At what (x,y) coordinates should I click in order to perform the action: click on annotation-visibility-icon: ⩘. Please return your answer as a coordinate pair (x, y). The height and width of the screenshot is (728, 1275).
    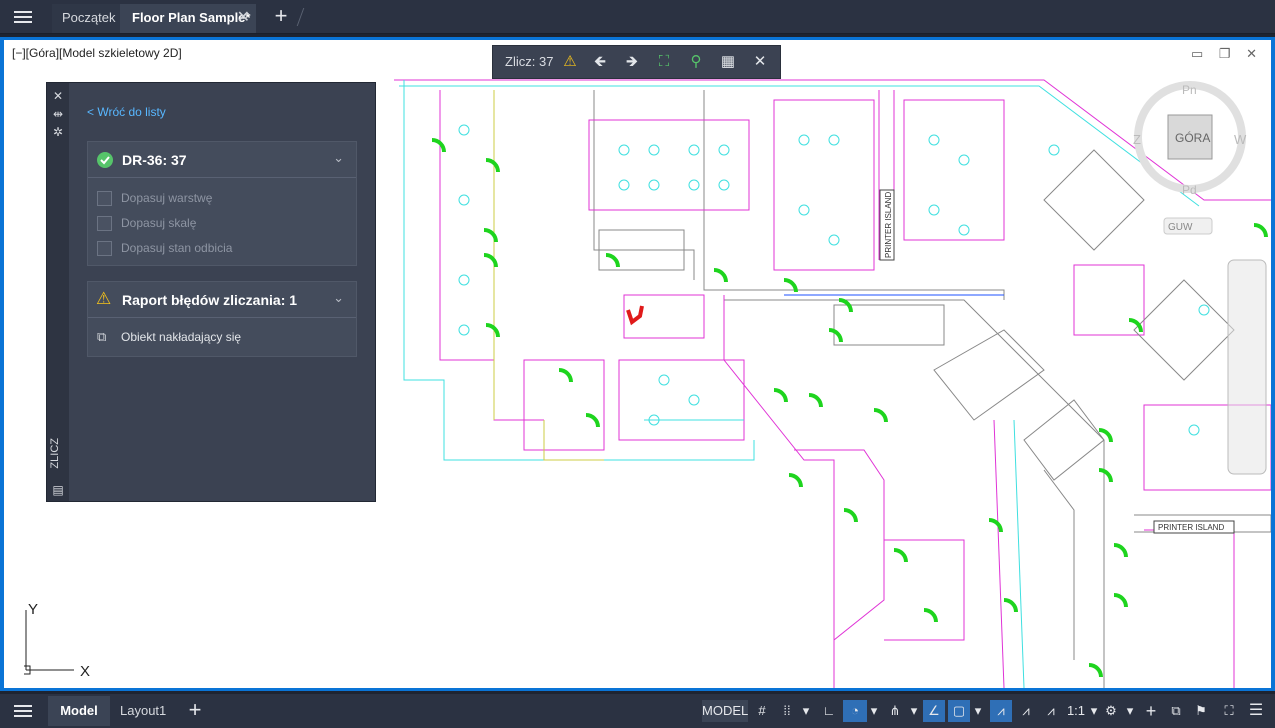
    Looking at the image, I should click on (1001, 711).